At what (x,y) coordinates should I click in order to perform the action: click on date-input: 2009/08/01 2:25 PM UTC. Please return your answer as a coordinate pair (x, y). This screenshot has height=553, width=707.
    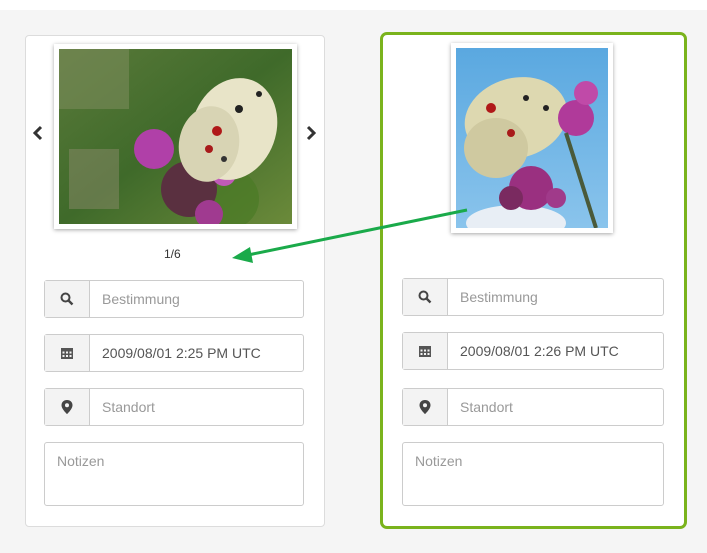
    Looking at the image, I should click on (196, 353).